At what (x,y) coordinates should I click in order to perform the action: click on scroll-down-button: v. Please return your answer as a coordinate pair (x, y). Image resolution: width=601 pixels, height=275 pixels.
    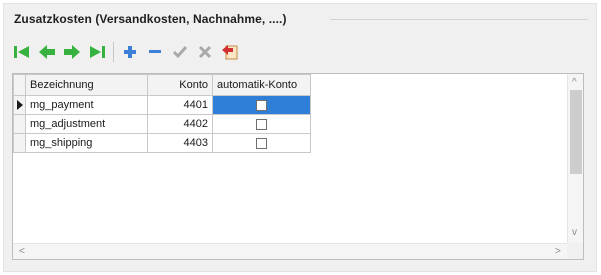
    Looking at the image, I should click on (574, 233).